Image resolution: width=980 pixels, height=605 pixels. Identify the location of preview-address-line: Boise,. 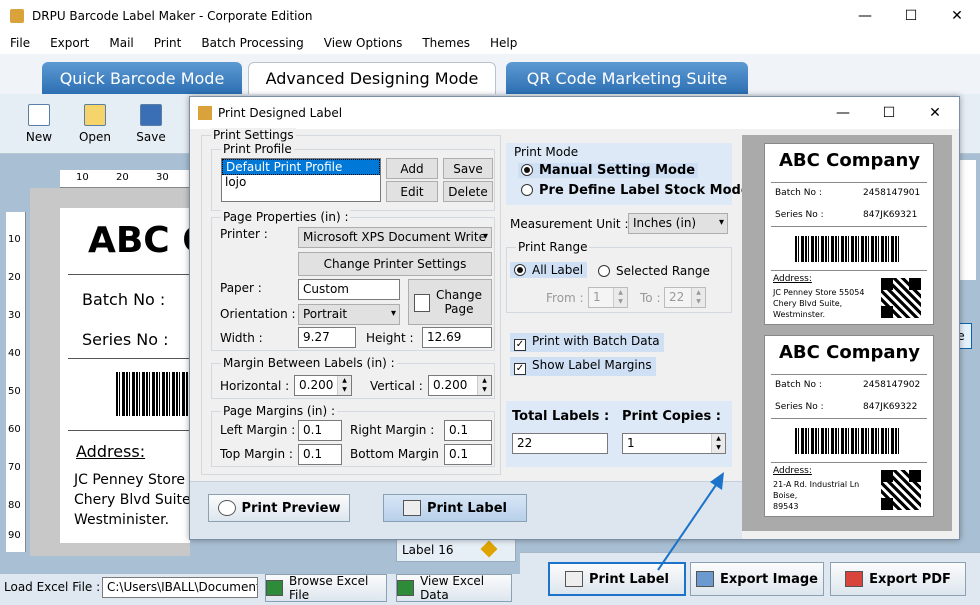
(785, 495).